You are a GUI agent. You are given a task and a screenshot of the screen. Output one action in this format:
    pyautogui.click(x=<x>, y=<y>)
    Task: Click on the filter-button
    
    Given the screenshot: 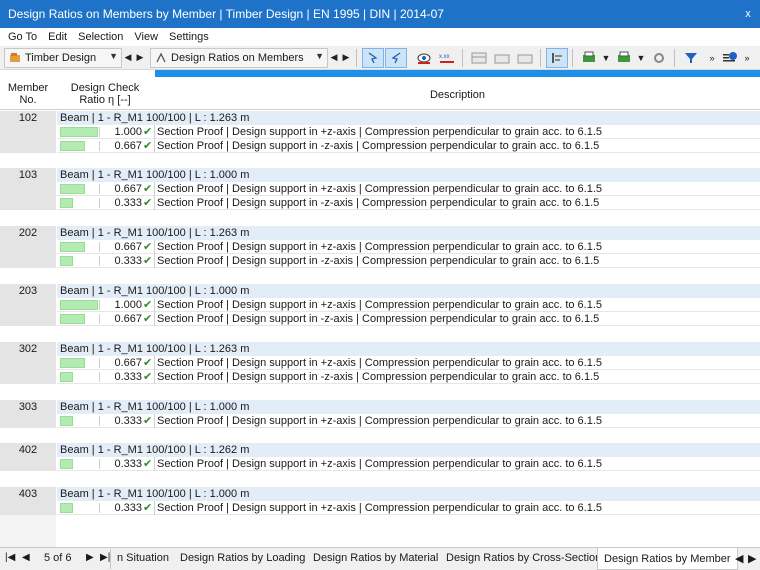 What is the action you would take?
    pyautogui.click(x=691, y=58)
    